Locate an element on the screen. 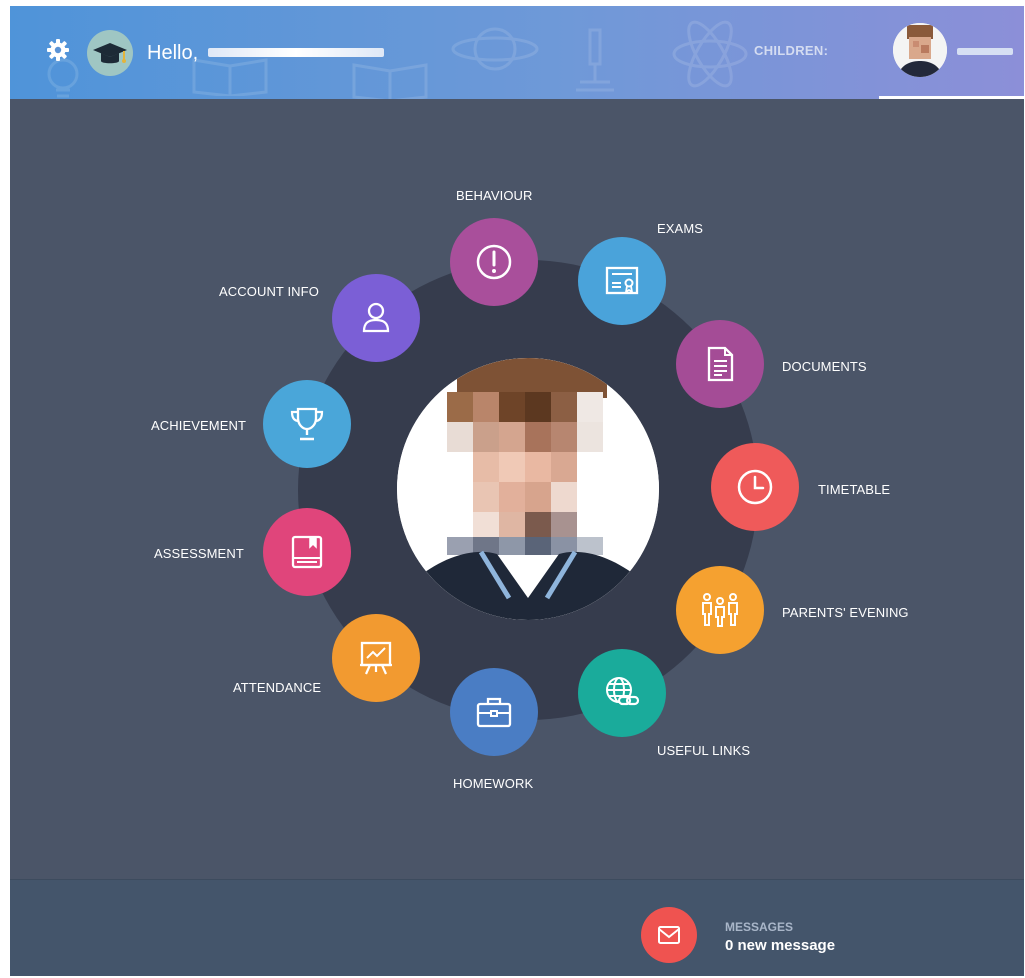 The height and width of the screenshot is (978, 1025). useful-links-button is located at coordinates (622, 693).